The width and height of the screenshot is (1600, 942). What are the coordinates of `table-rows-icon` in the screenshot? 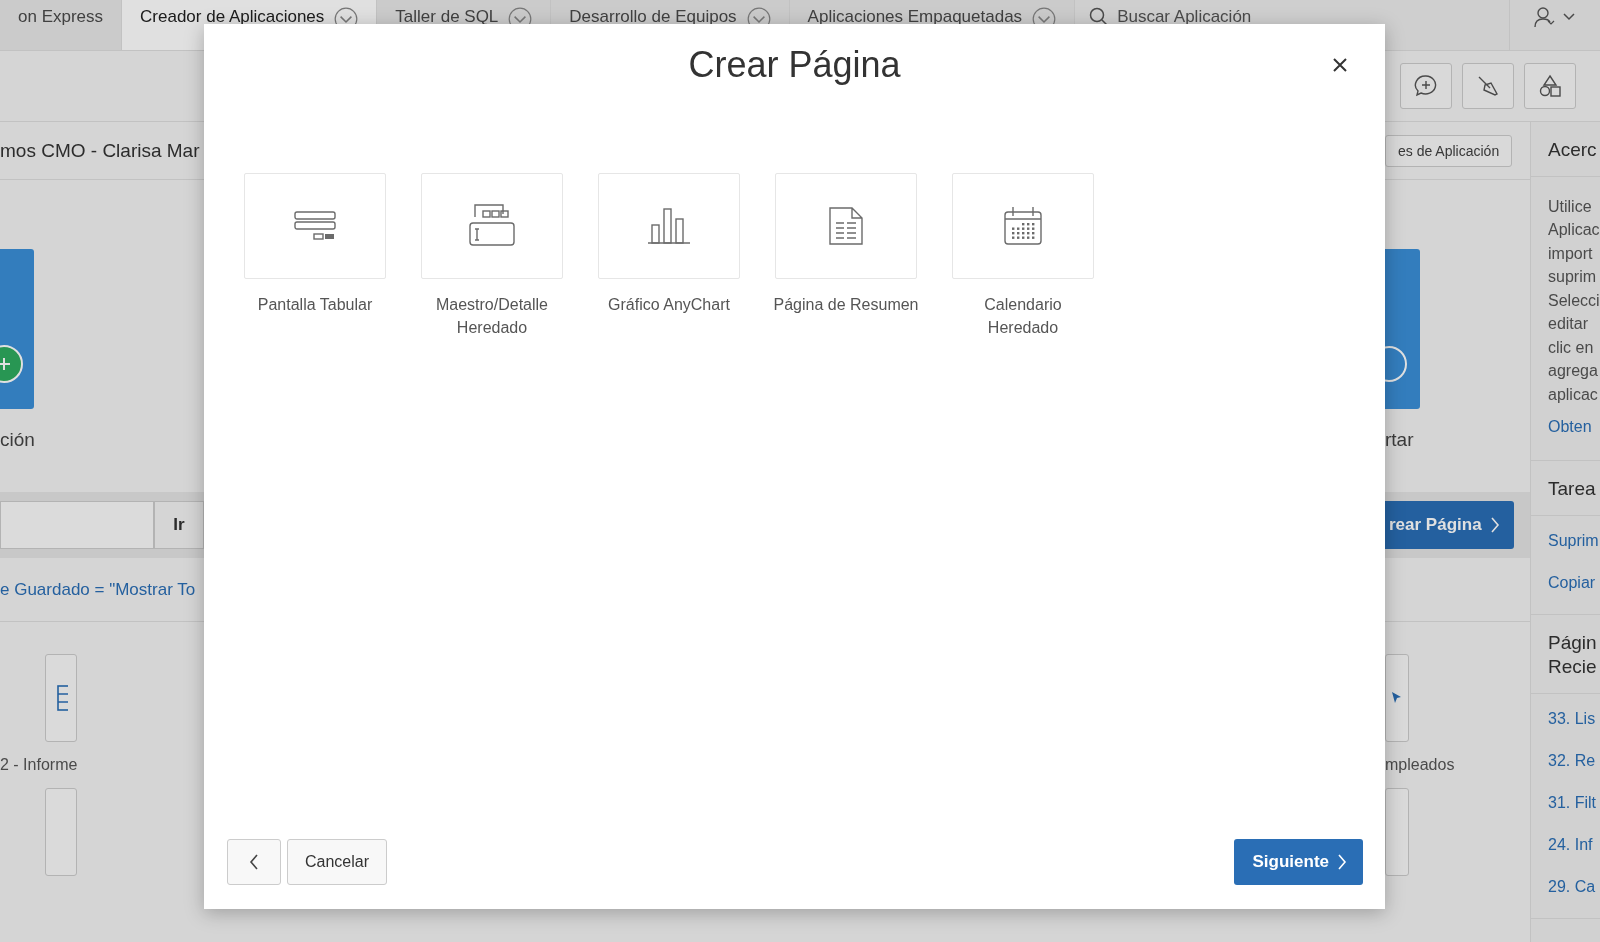 It's located at (315, 226).